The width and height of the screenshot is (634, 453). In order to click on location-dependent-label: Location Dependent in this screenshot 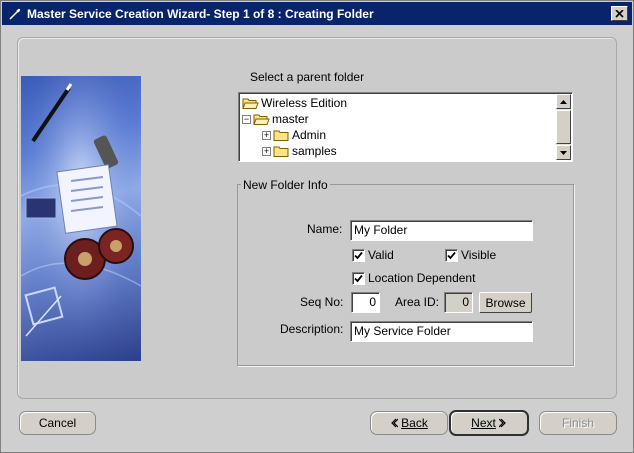, I will do `click(422, 278)`.